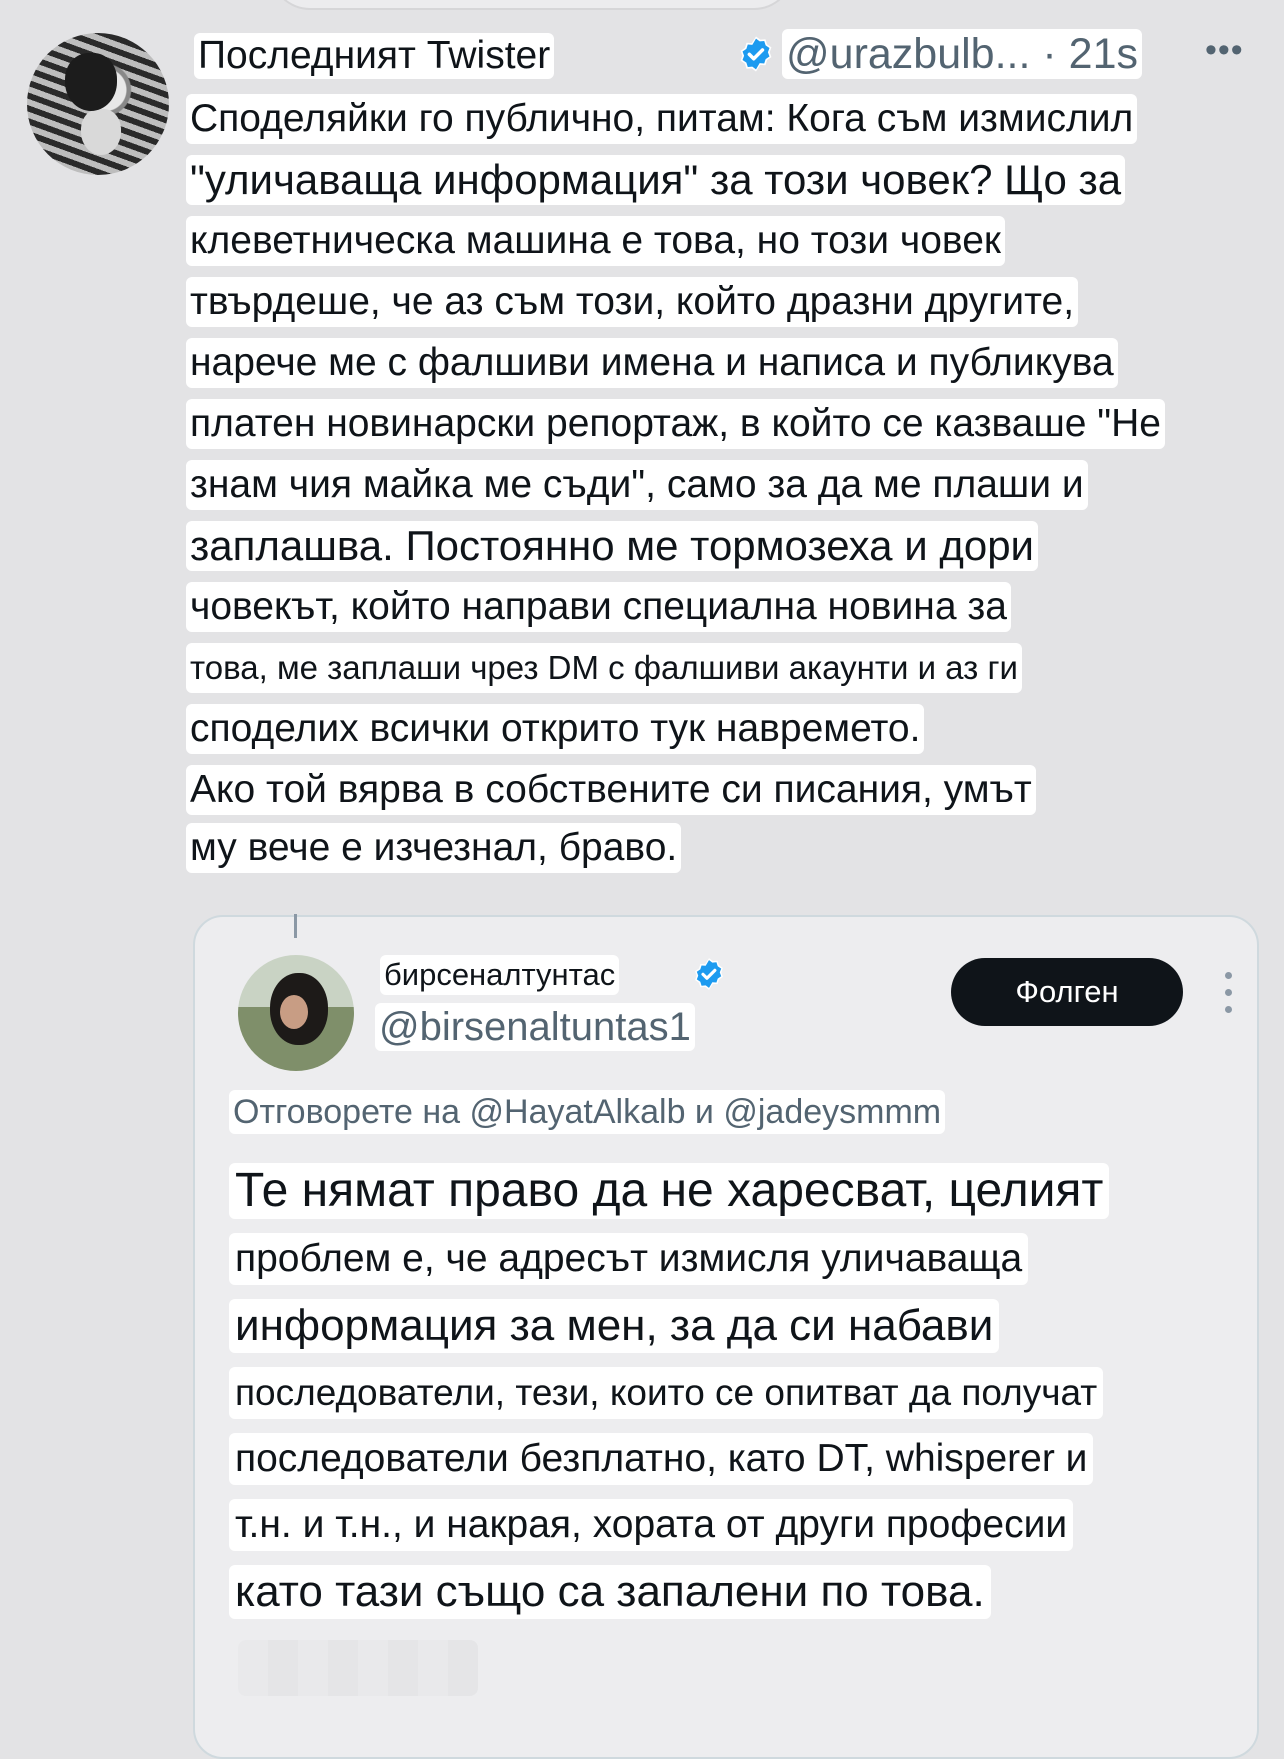 The height and width of the screenshot is (1759, 1284). Describe the element at coordinates (358, 1668) in the screenshot. I see `faded-text-remnant` at that location.